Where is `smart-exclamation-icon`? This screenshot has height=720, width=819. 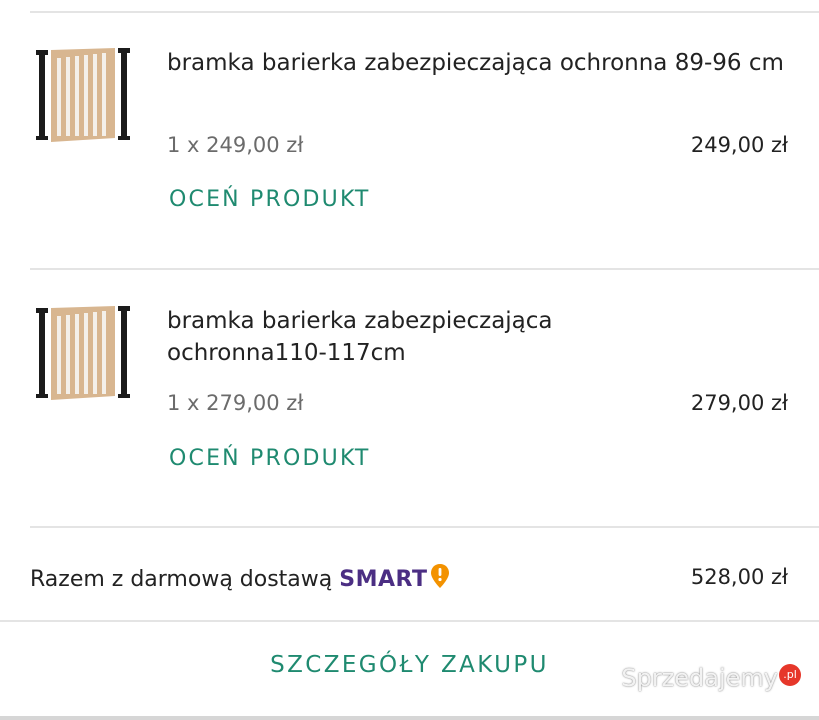 smart-exclamation-icon is located at coordinates (440, 579).